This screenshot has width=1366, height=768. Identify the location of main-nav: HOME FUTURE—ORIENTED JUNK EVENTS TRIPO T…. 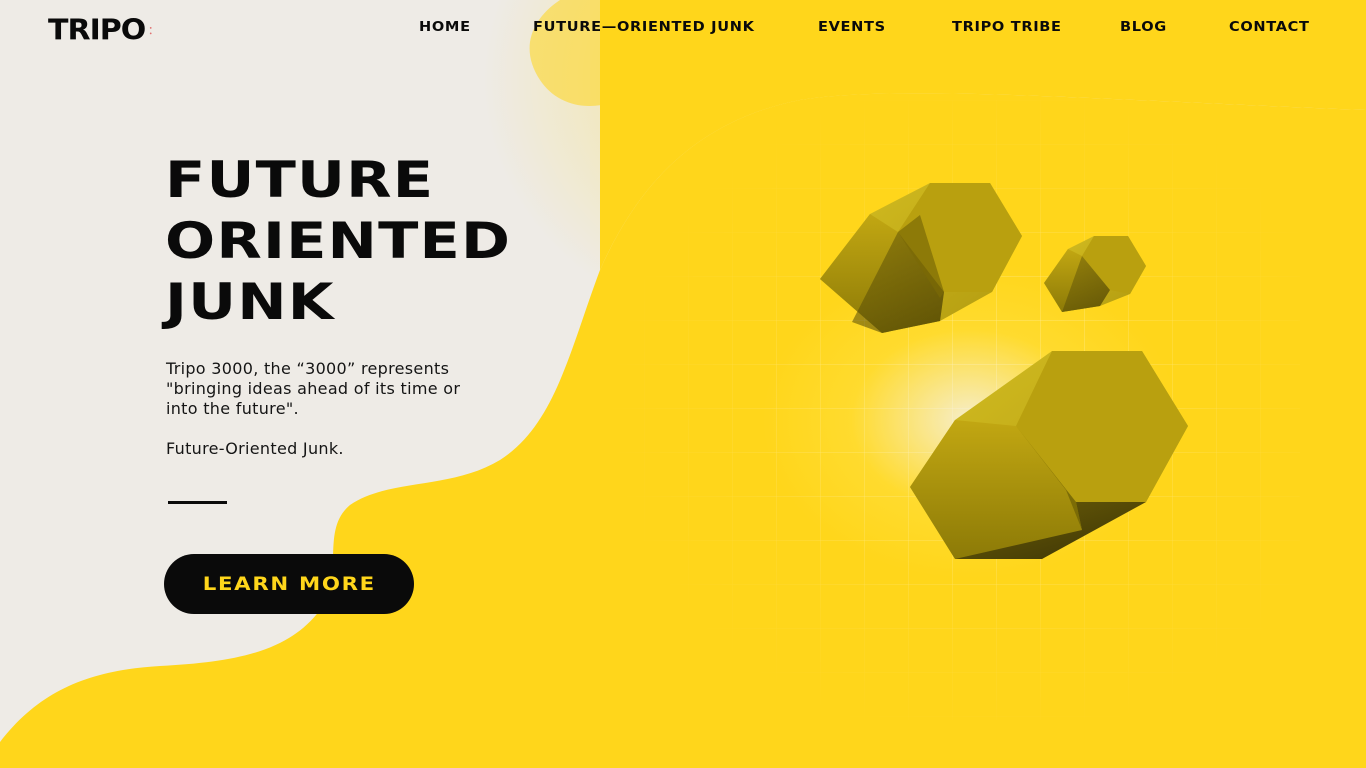
(865, 30).